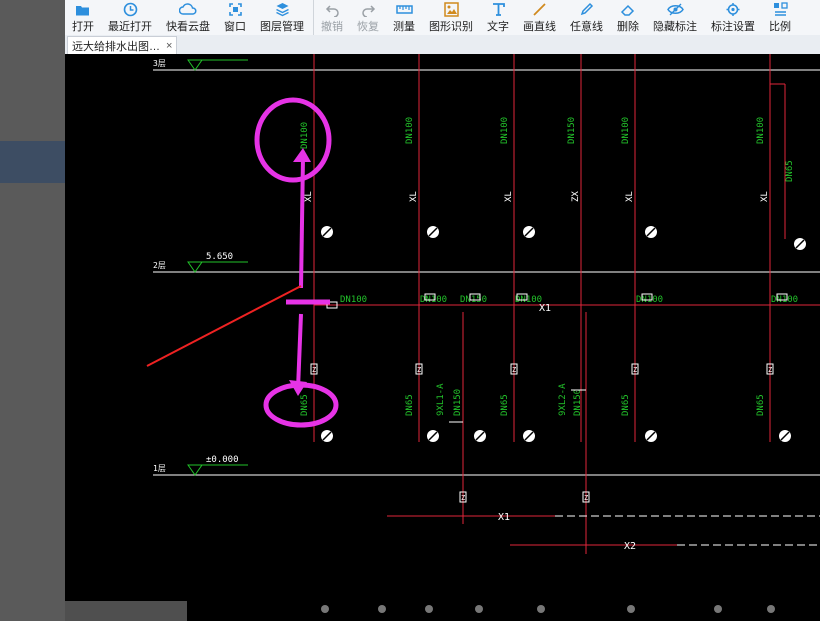 Image resolution: width=820 pixels, height=621 pixels. I want to click on pipe-tag: X2, so click(630, 546).